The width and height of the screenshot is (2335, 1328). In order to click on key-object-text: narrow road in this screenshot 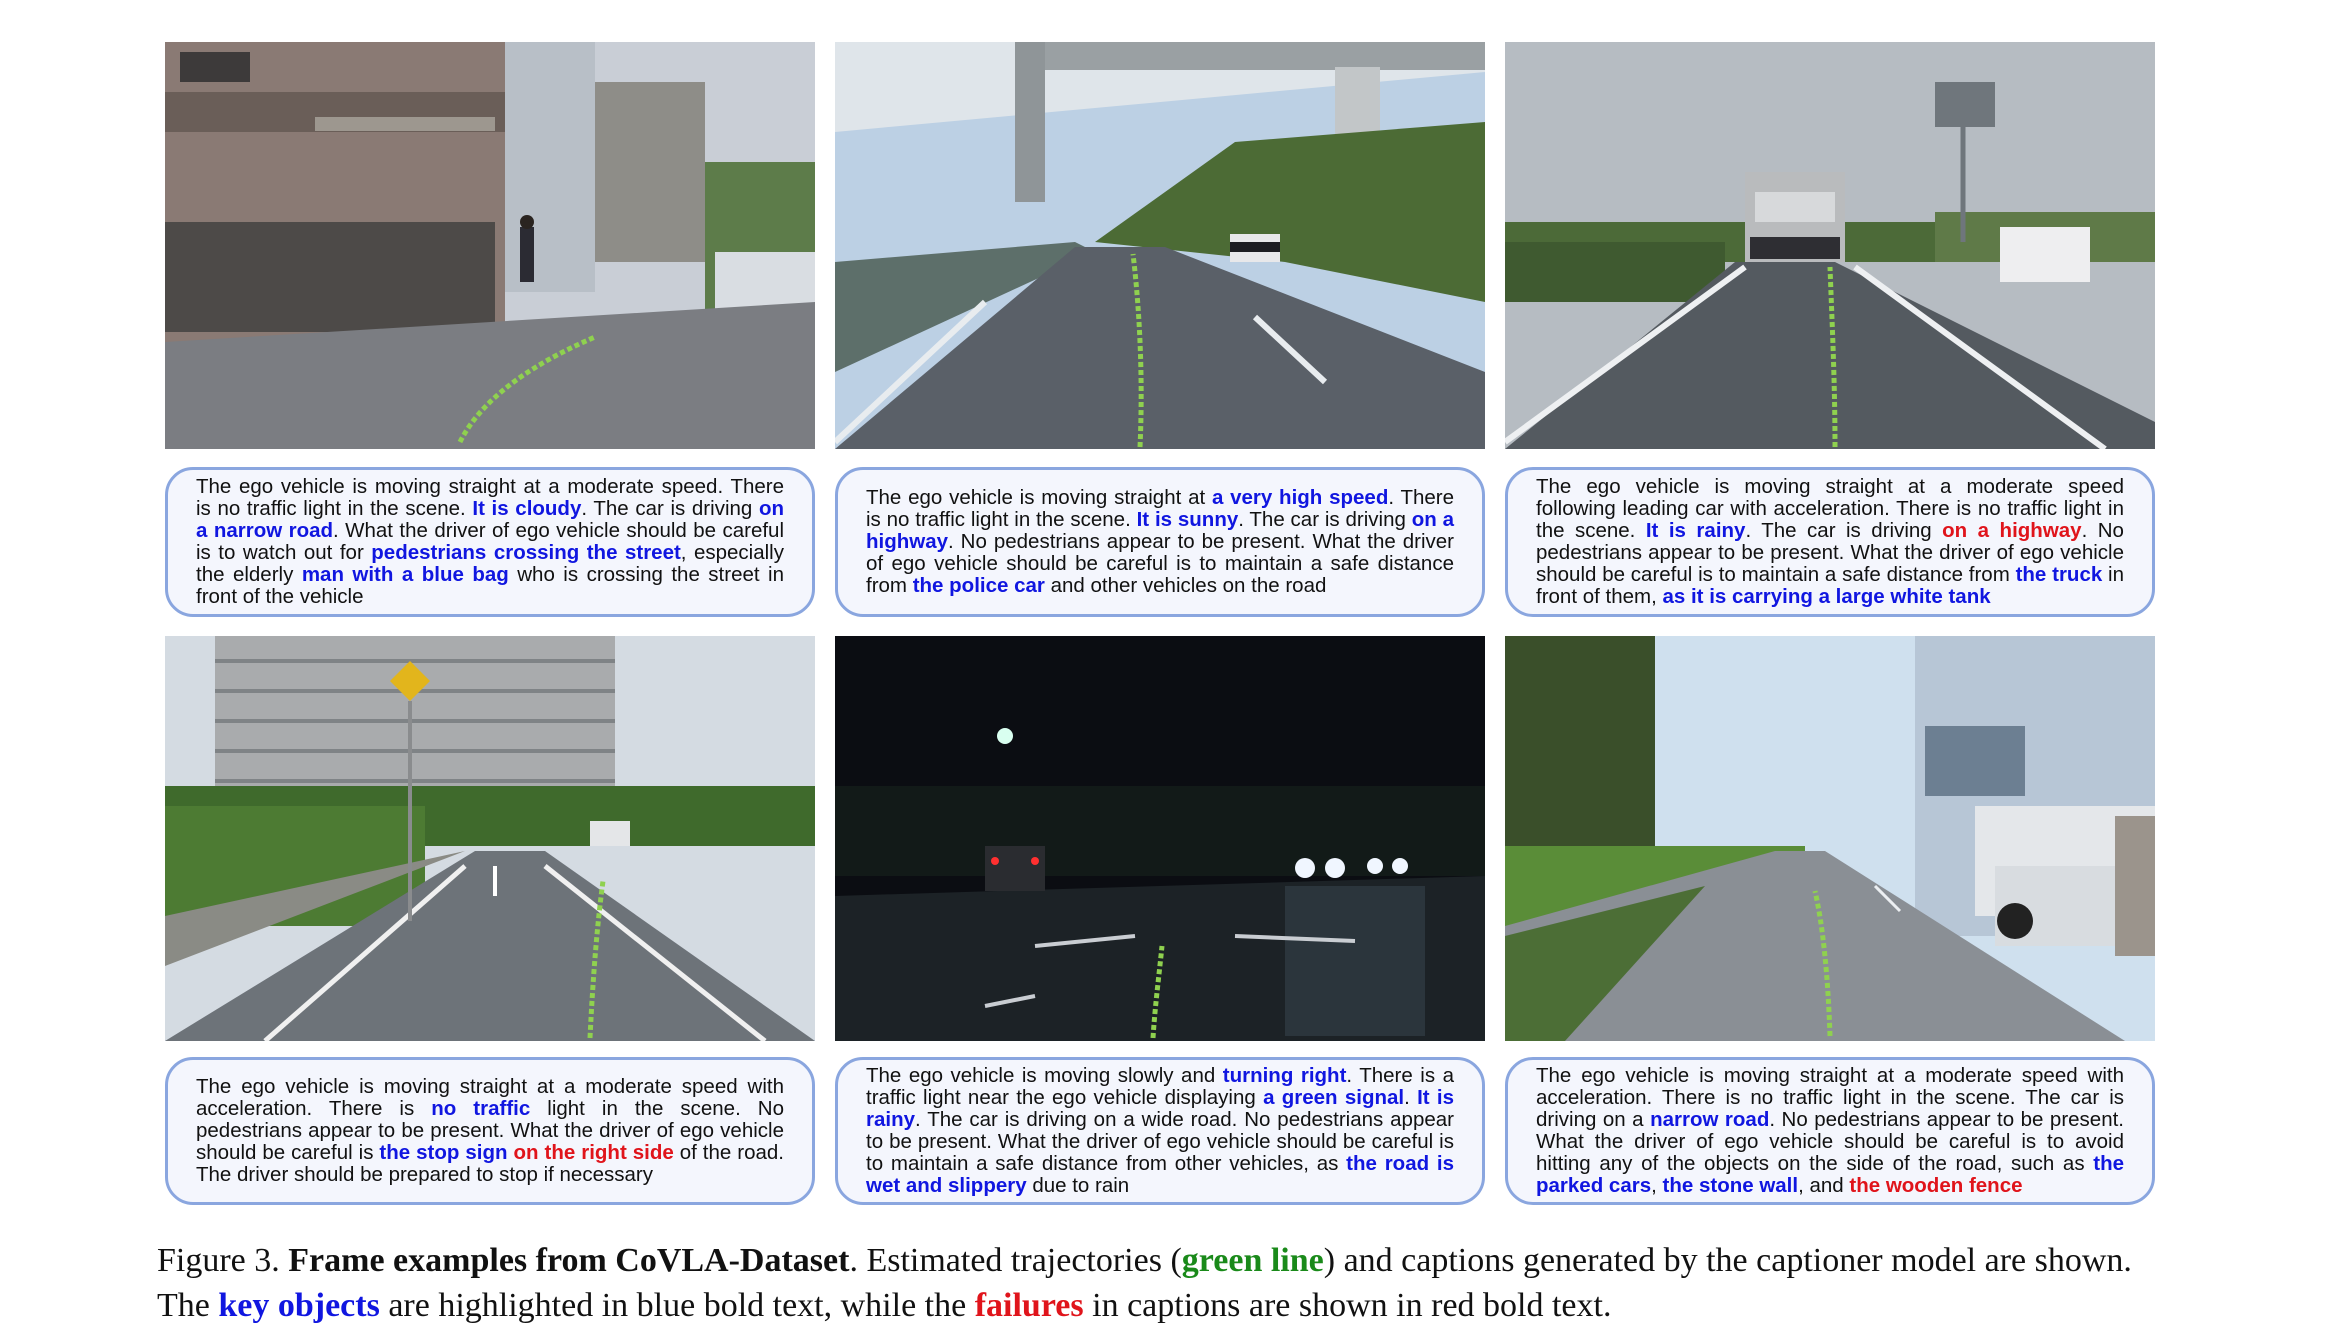, I will do `click(1710, 1119)`.